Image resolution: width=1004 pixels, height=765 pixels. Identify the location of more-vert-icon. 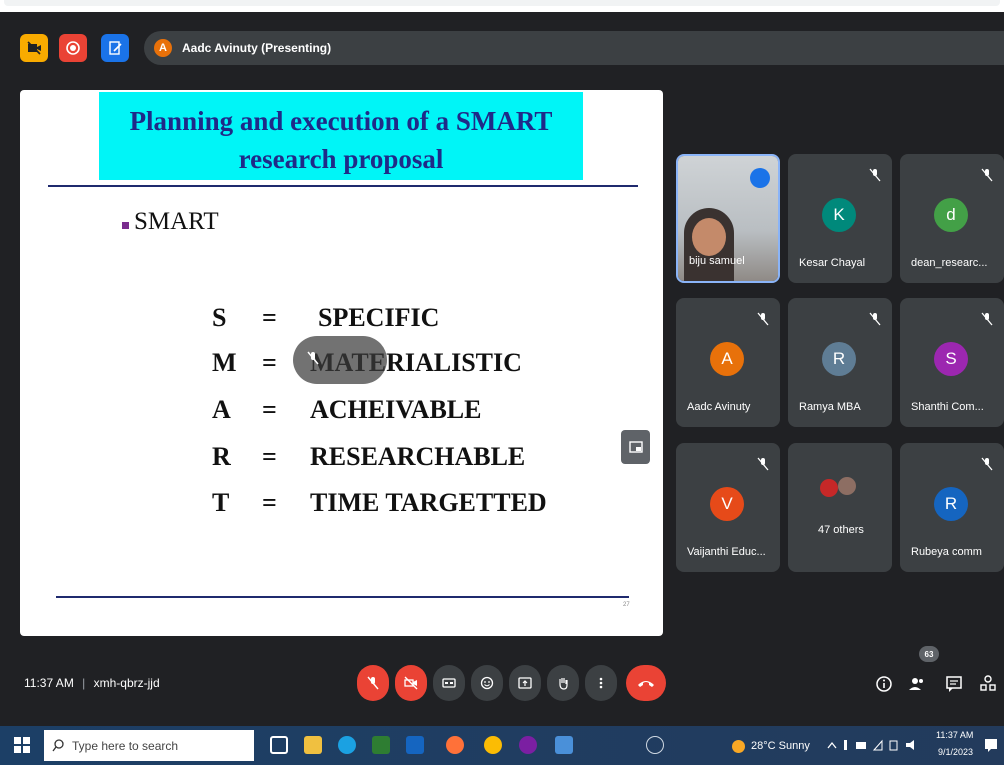
(601, 683).